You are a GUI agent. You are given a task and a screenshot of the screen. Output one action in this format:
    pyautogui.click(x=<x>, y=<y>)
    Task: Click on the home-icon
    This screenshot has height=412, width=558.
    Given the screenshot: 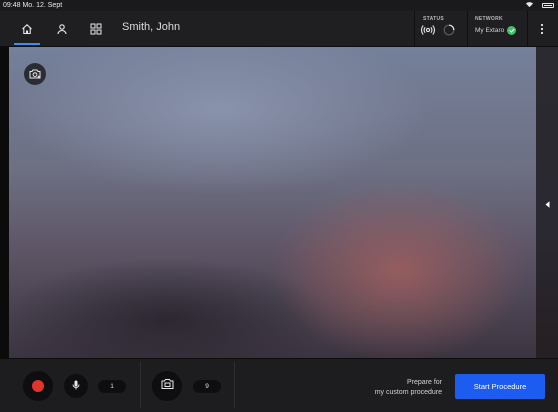 What is the action you would take?
    pyautogui.click(x=27, y=28)
    